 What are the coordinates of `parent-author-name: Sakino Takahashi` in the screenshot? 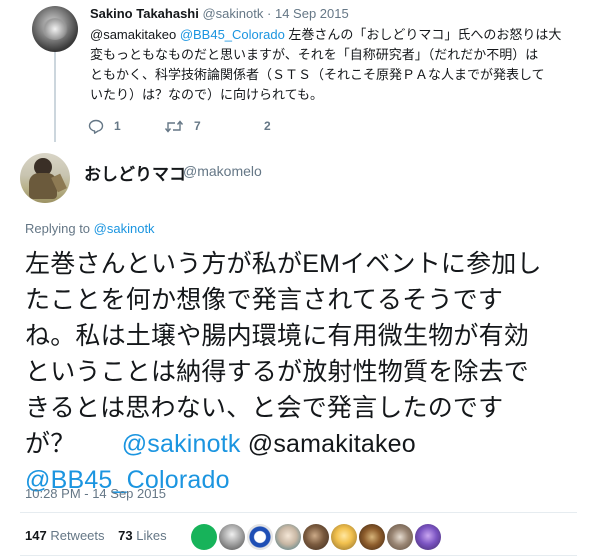 It's located at (144, 13).